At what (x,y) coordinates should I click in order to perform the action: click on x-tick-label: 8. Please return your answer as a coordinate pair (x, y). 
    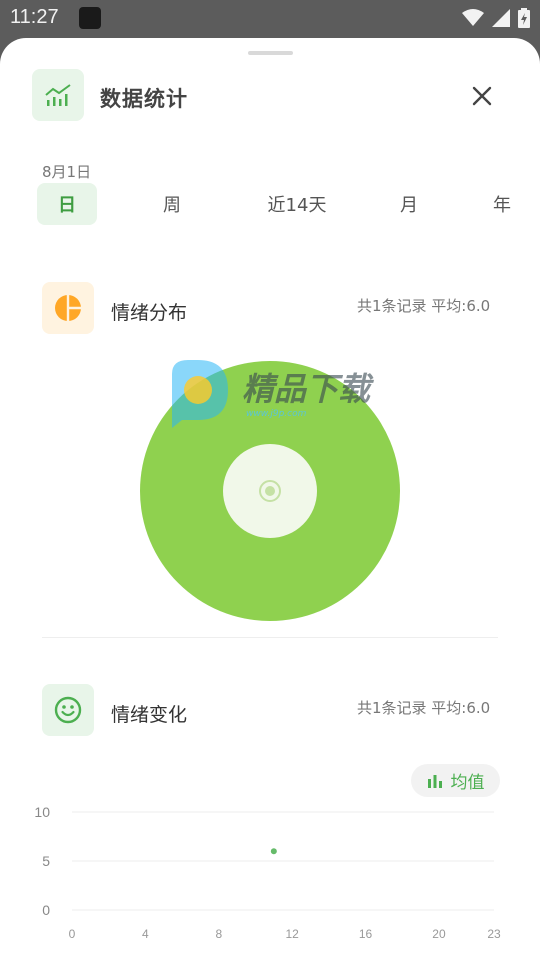
    Looking at the image, I should click on (218, 934).